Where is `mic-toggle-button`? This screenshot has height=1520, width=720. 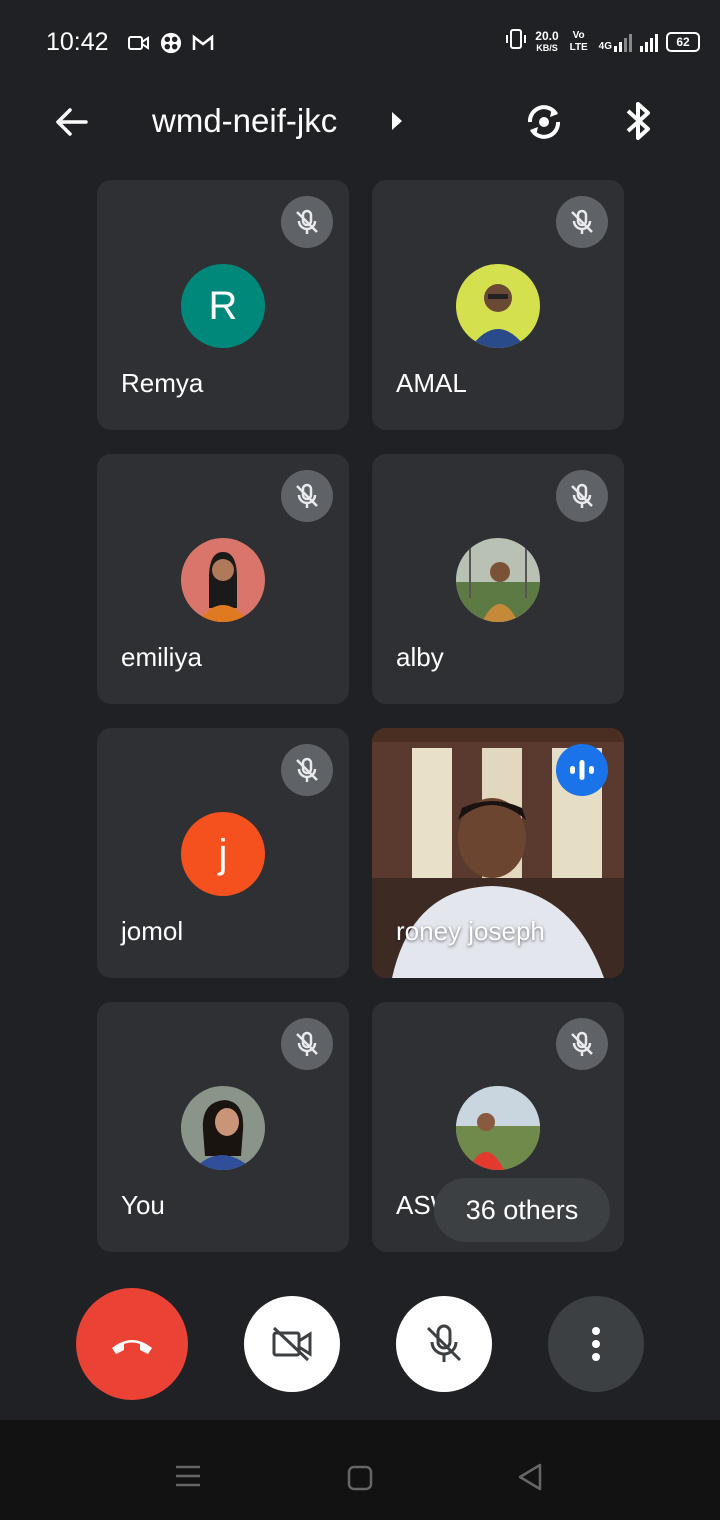 mic-toggle-button is located at coordinates (444, 1344).